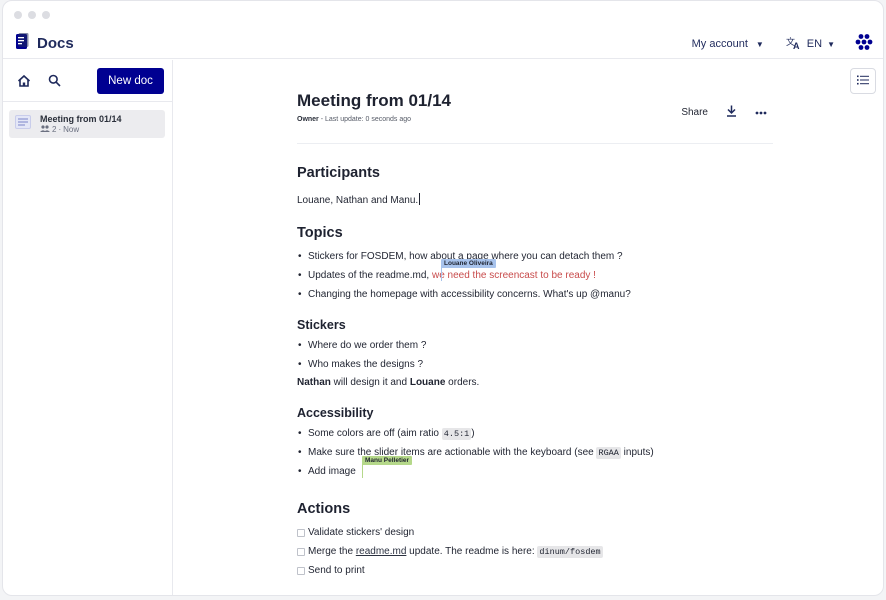  Describe the element at coordinates (314, 382) in the screenshot. I see `mention-nathan: Nathan` at that location.